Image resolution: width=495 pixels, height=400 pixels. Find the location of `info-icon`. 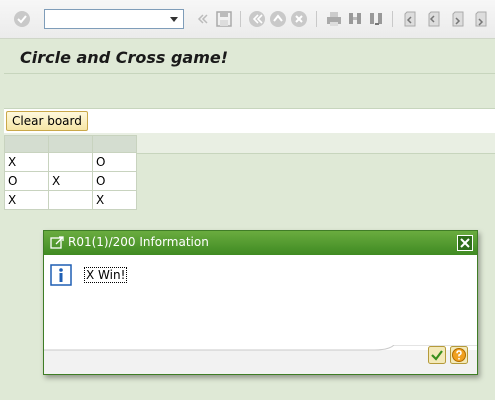

info-icon is located at coordinates (61, 275).